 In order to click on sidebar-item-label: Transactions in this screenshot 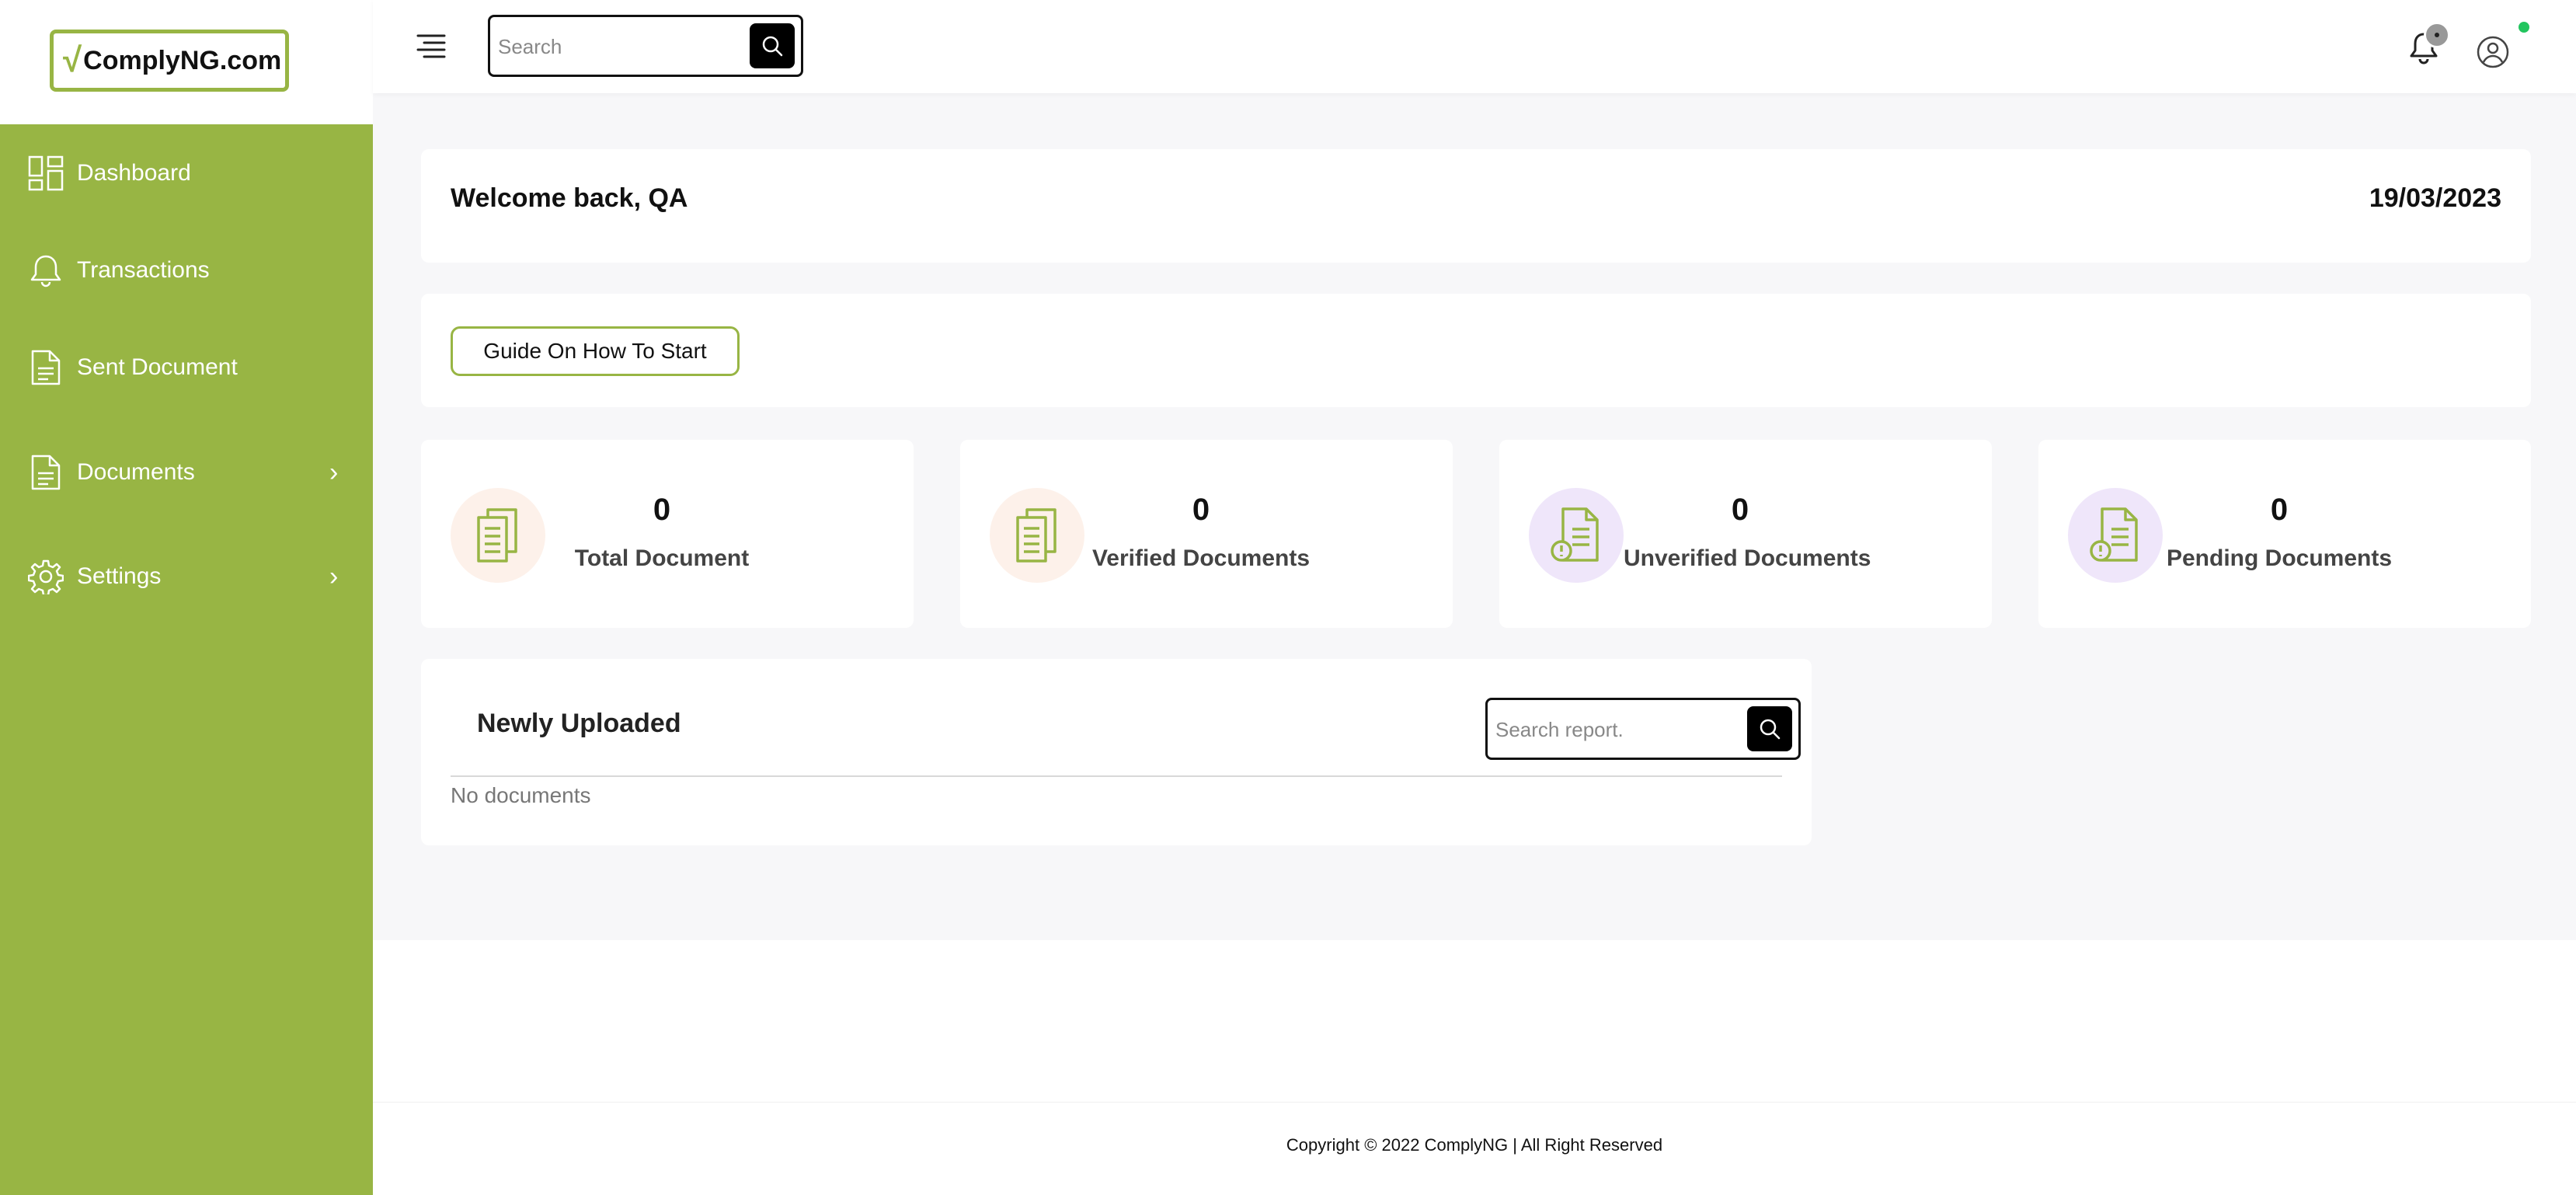, I will do `click(143, 270)`.